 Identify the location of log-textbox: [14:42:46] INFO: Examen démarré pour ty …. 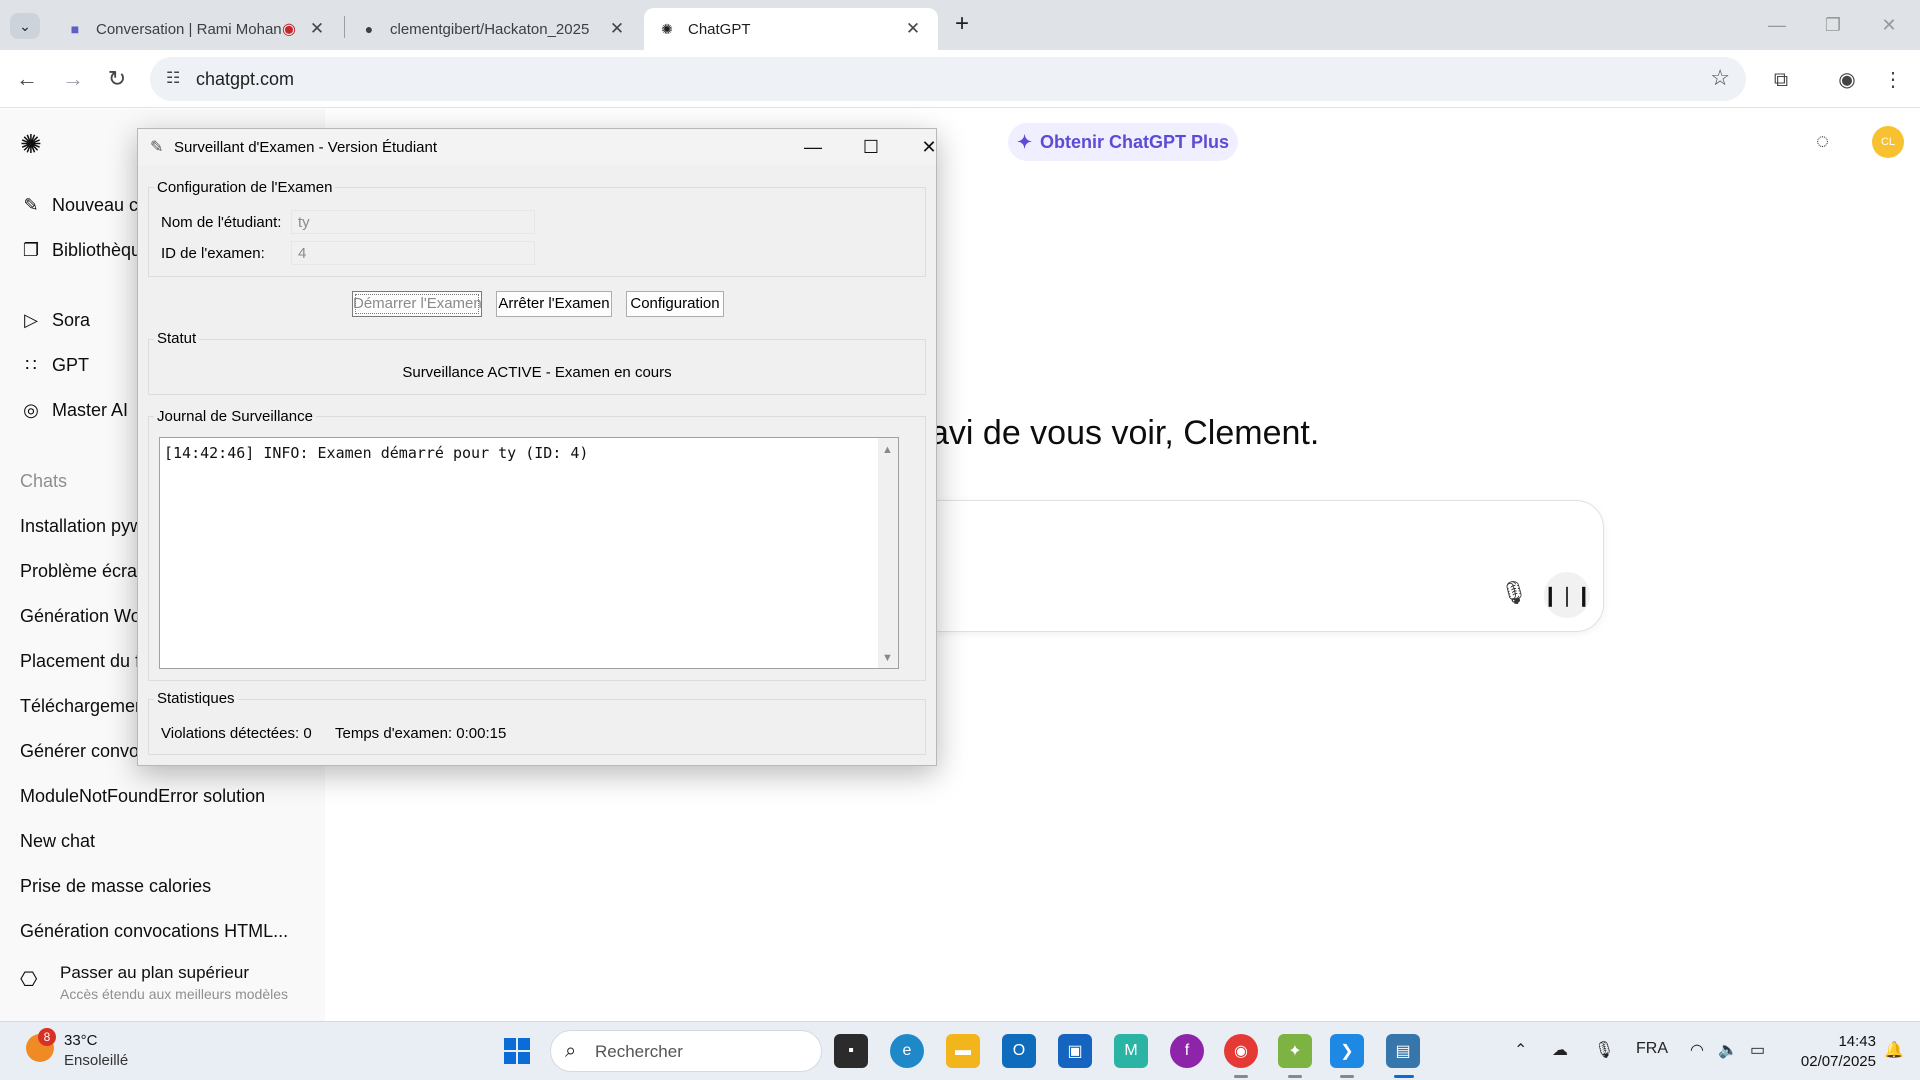
(529, 553).